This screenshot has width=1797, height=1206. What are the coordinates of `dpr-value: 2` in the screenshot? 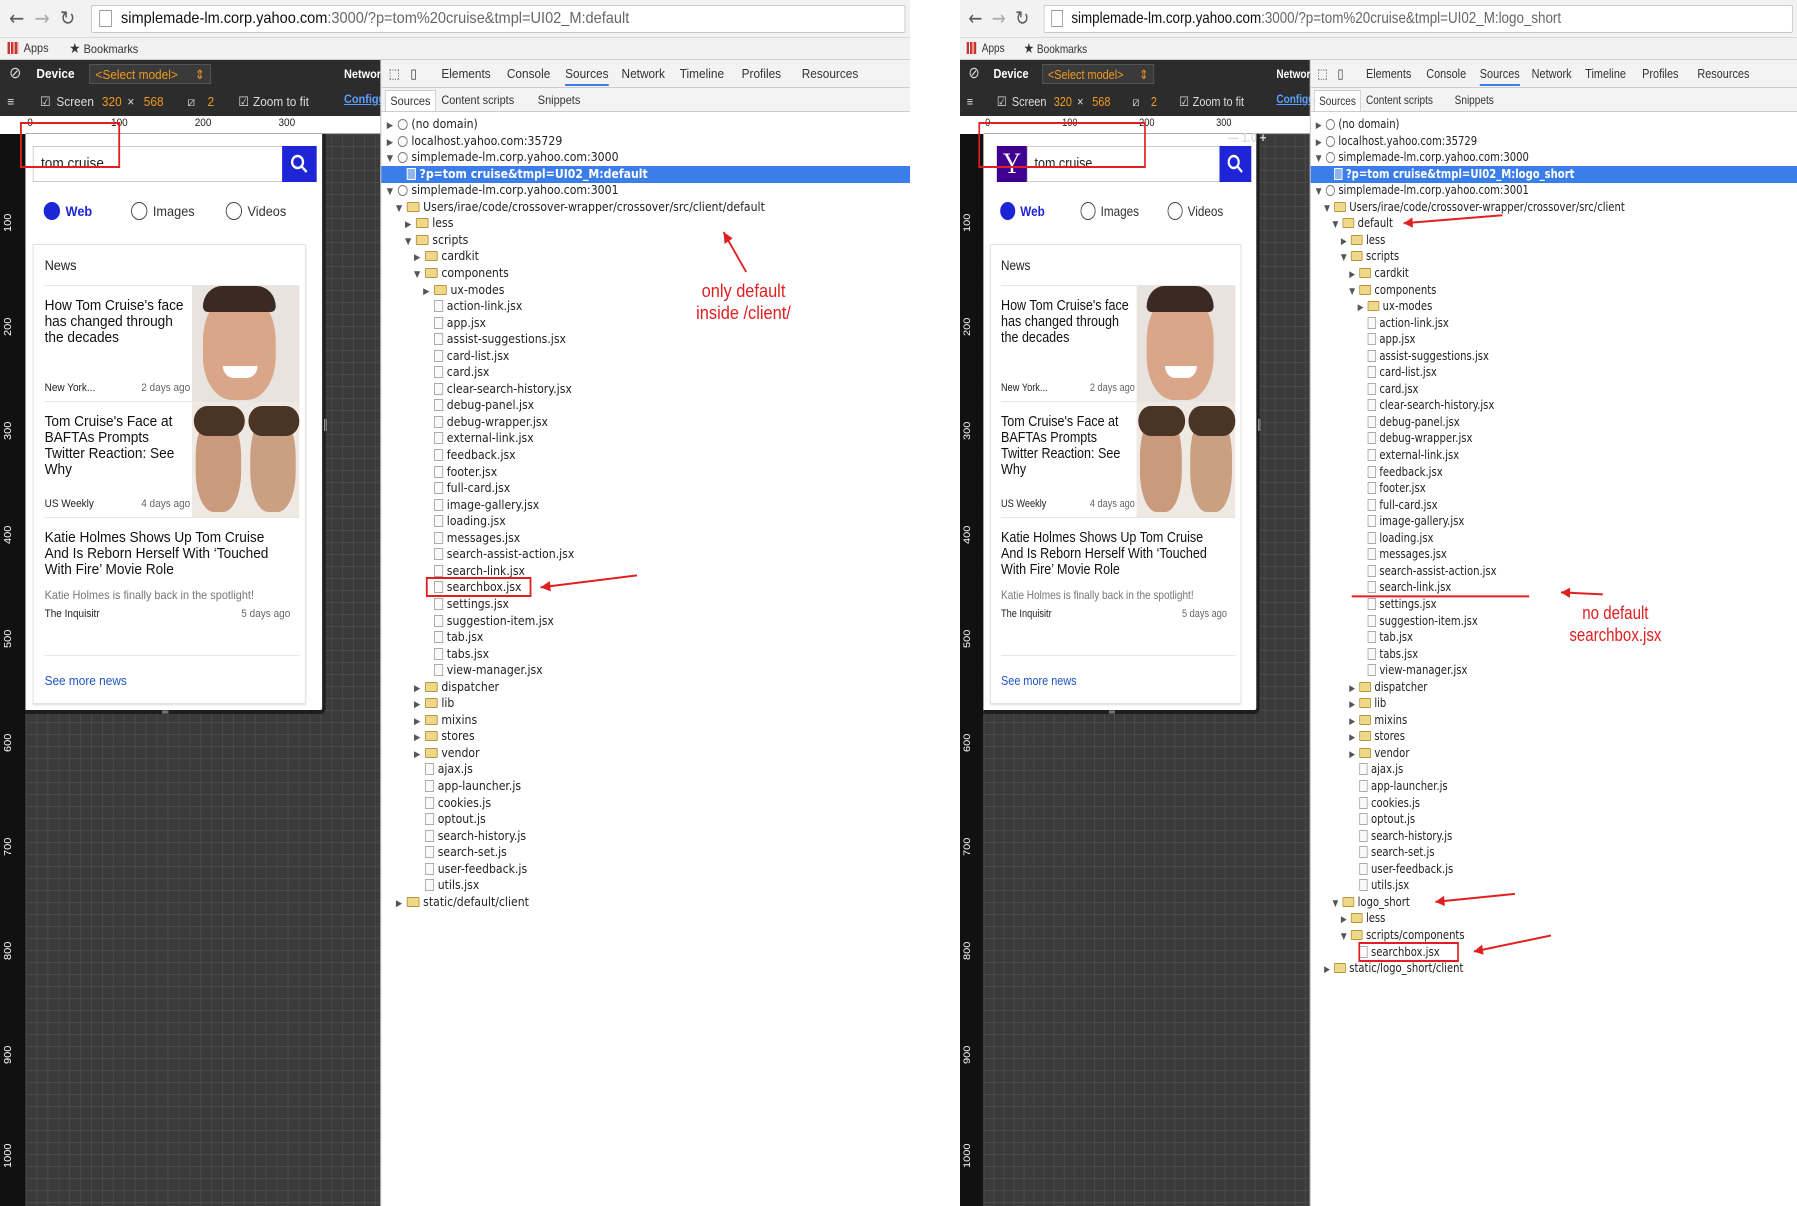 It's located at (1154, 102).